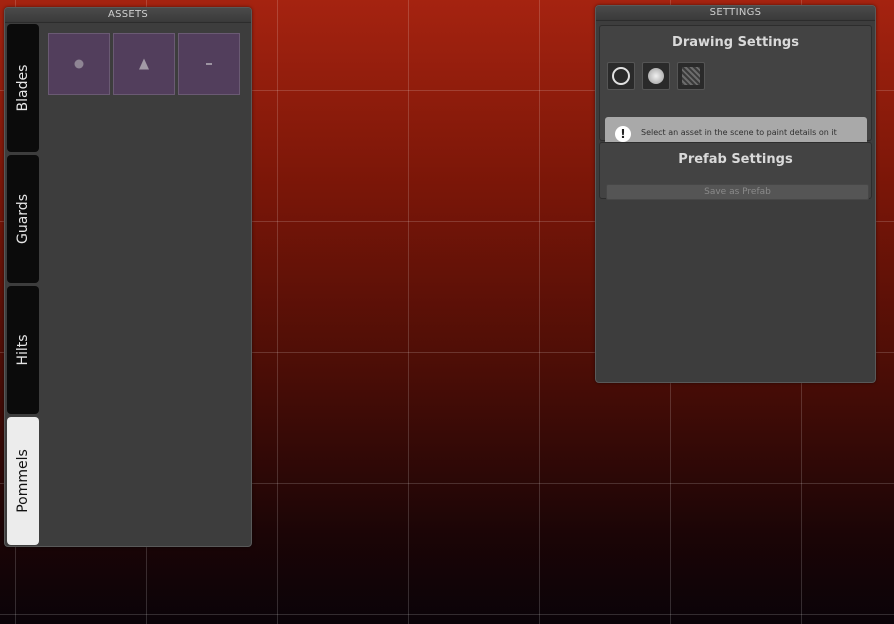 This screenshot has width=894, height=624. Describe the element at coordinates (735, 42) in the screenshot. I see `drawing-settings-title: Drawing Settings` at that location.